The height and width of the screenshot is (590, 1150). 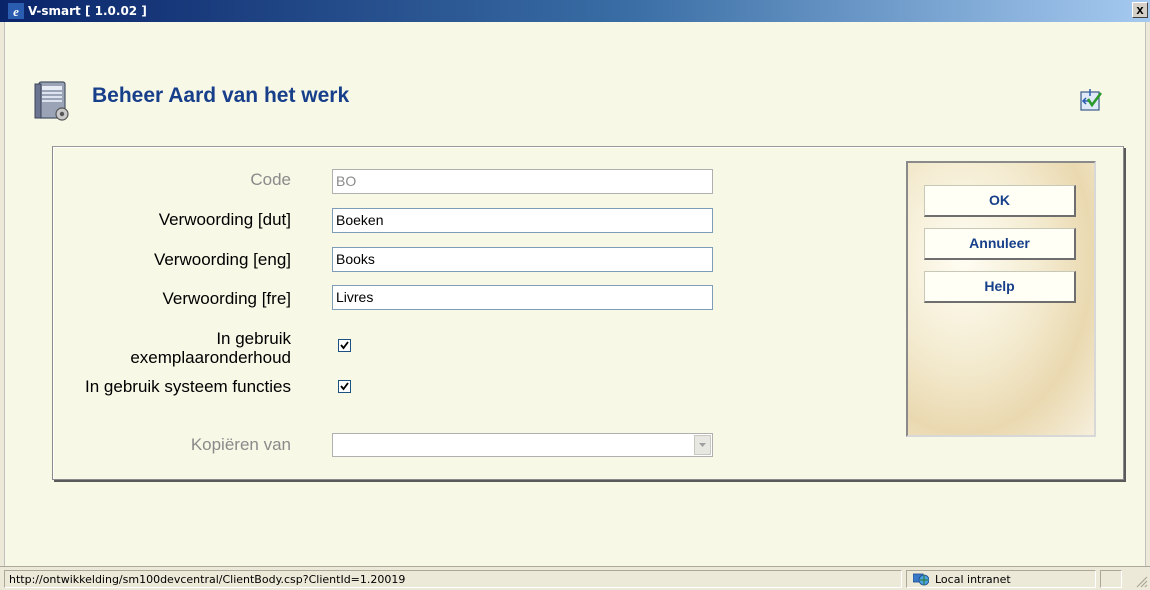 I want to click on code-label: Code, so click(x=270, y=179).